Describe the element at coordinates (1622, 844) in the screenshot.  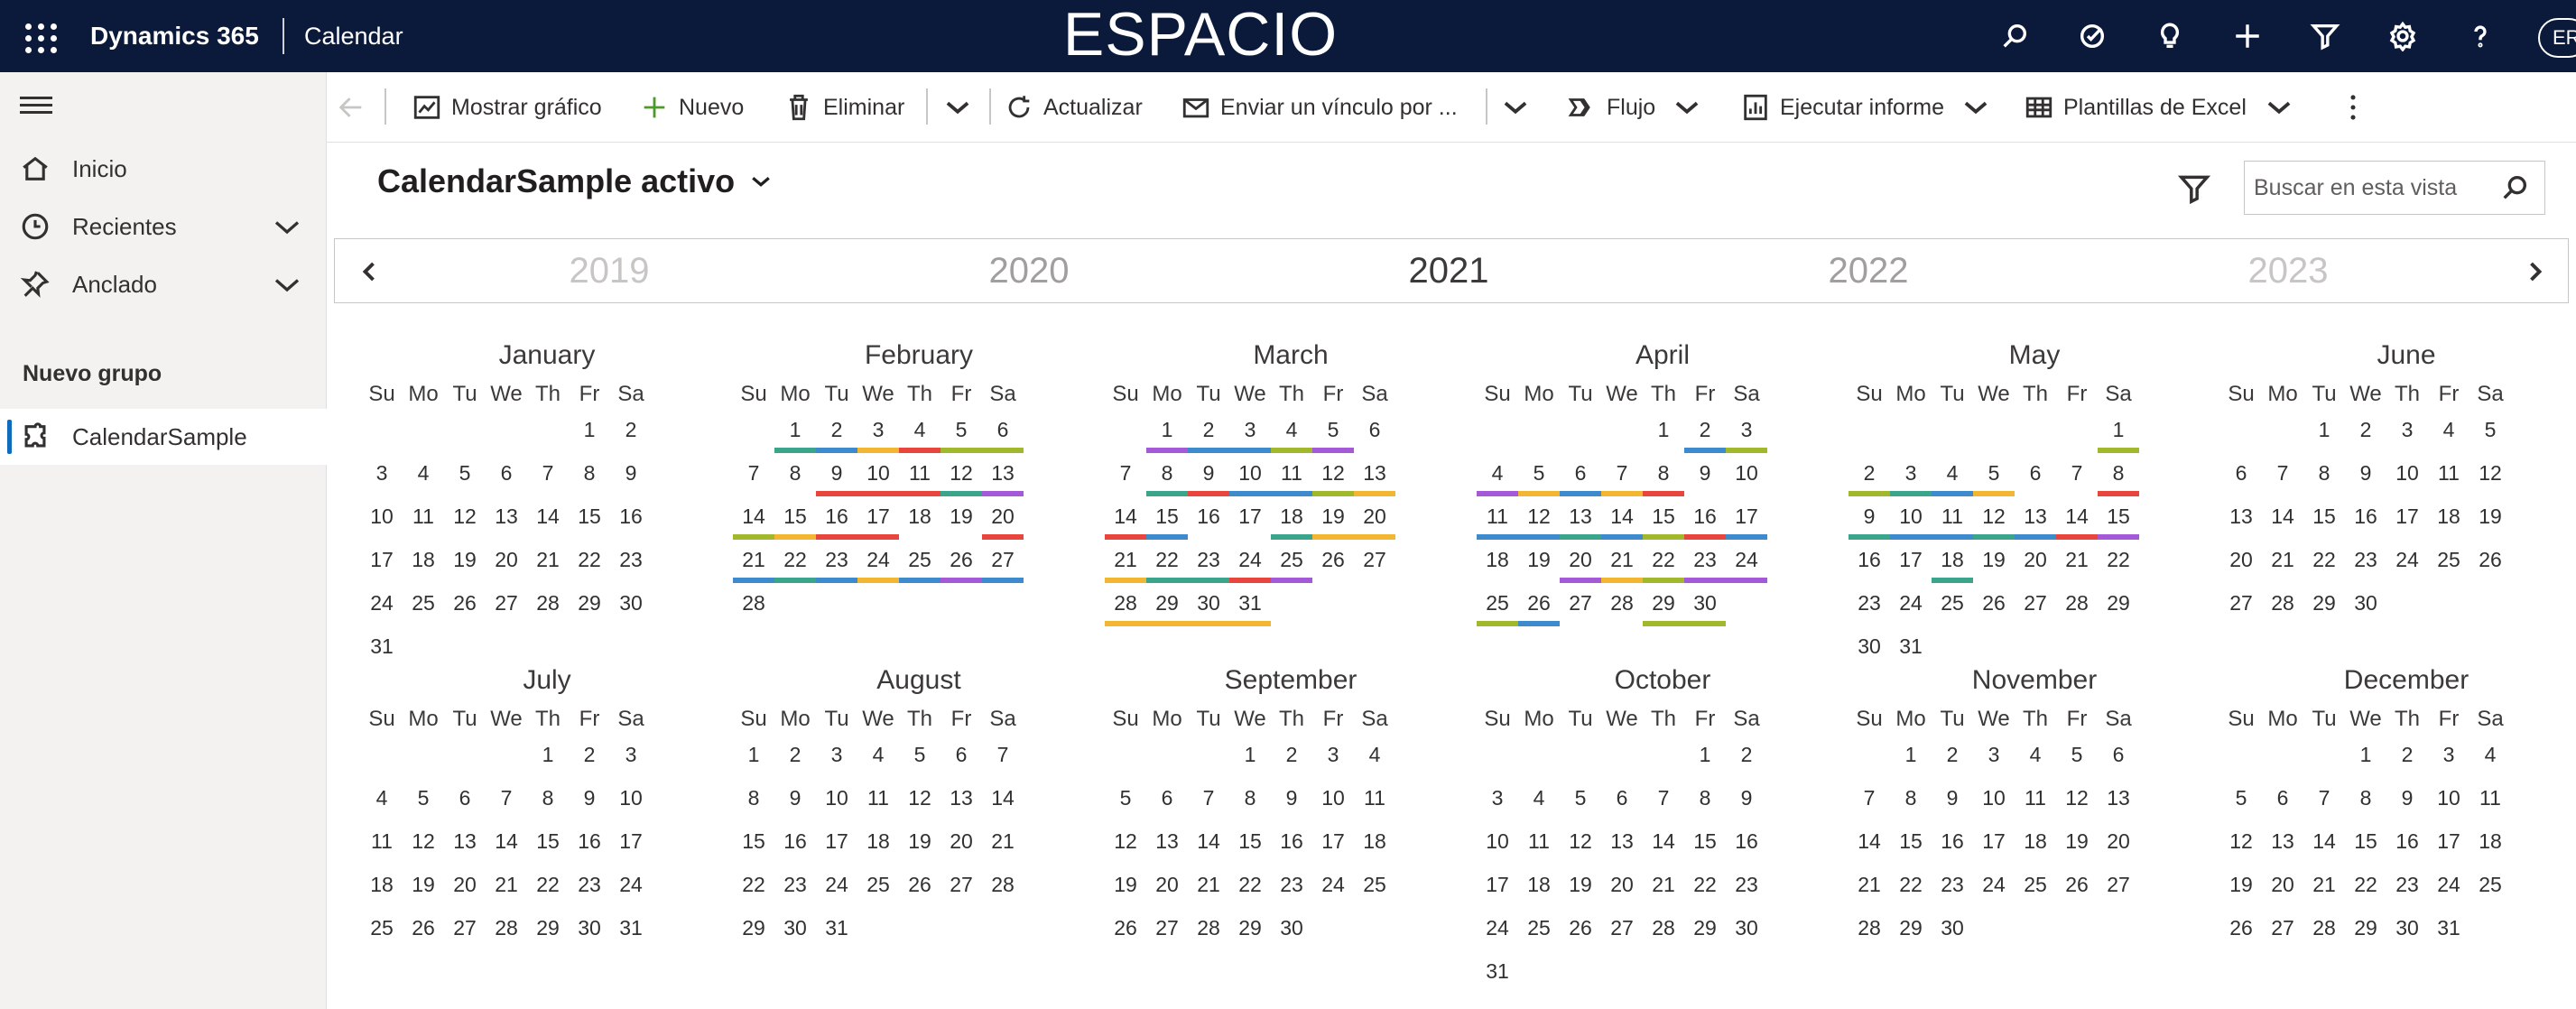
I see `calendar-day: 13` at that location.